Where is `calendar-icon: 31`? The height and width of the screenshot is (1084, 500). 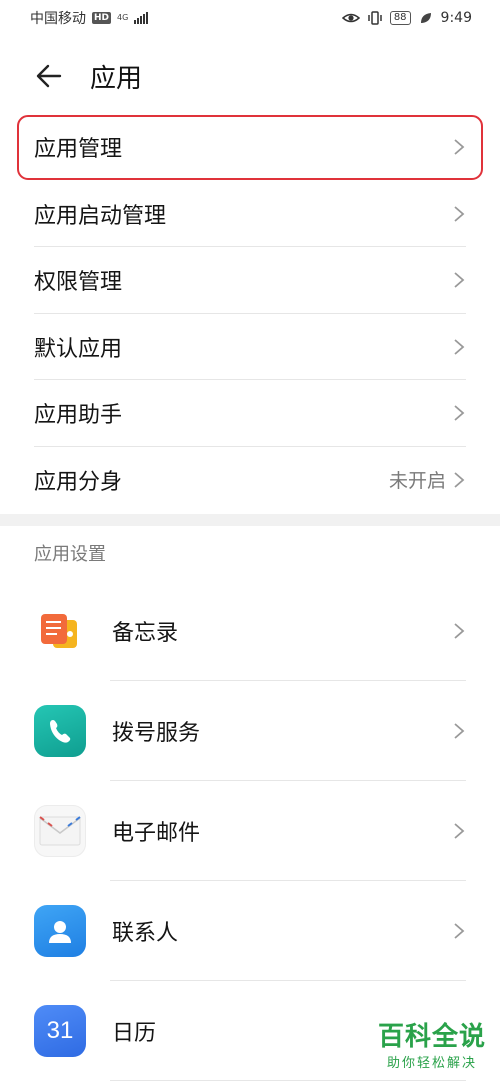 calendar-icon: 31 is located at coordinates (60, 1031).